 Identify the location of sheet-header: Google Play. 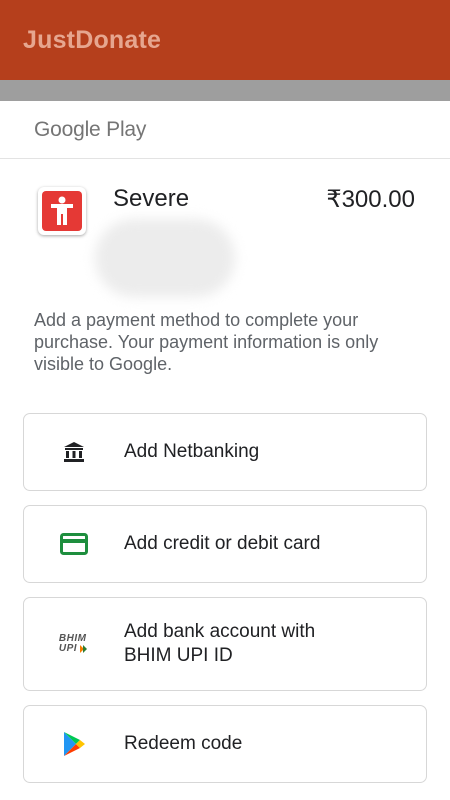
(225, 130).